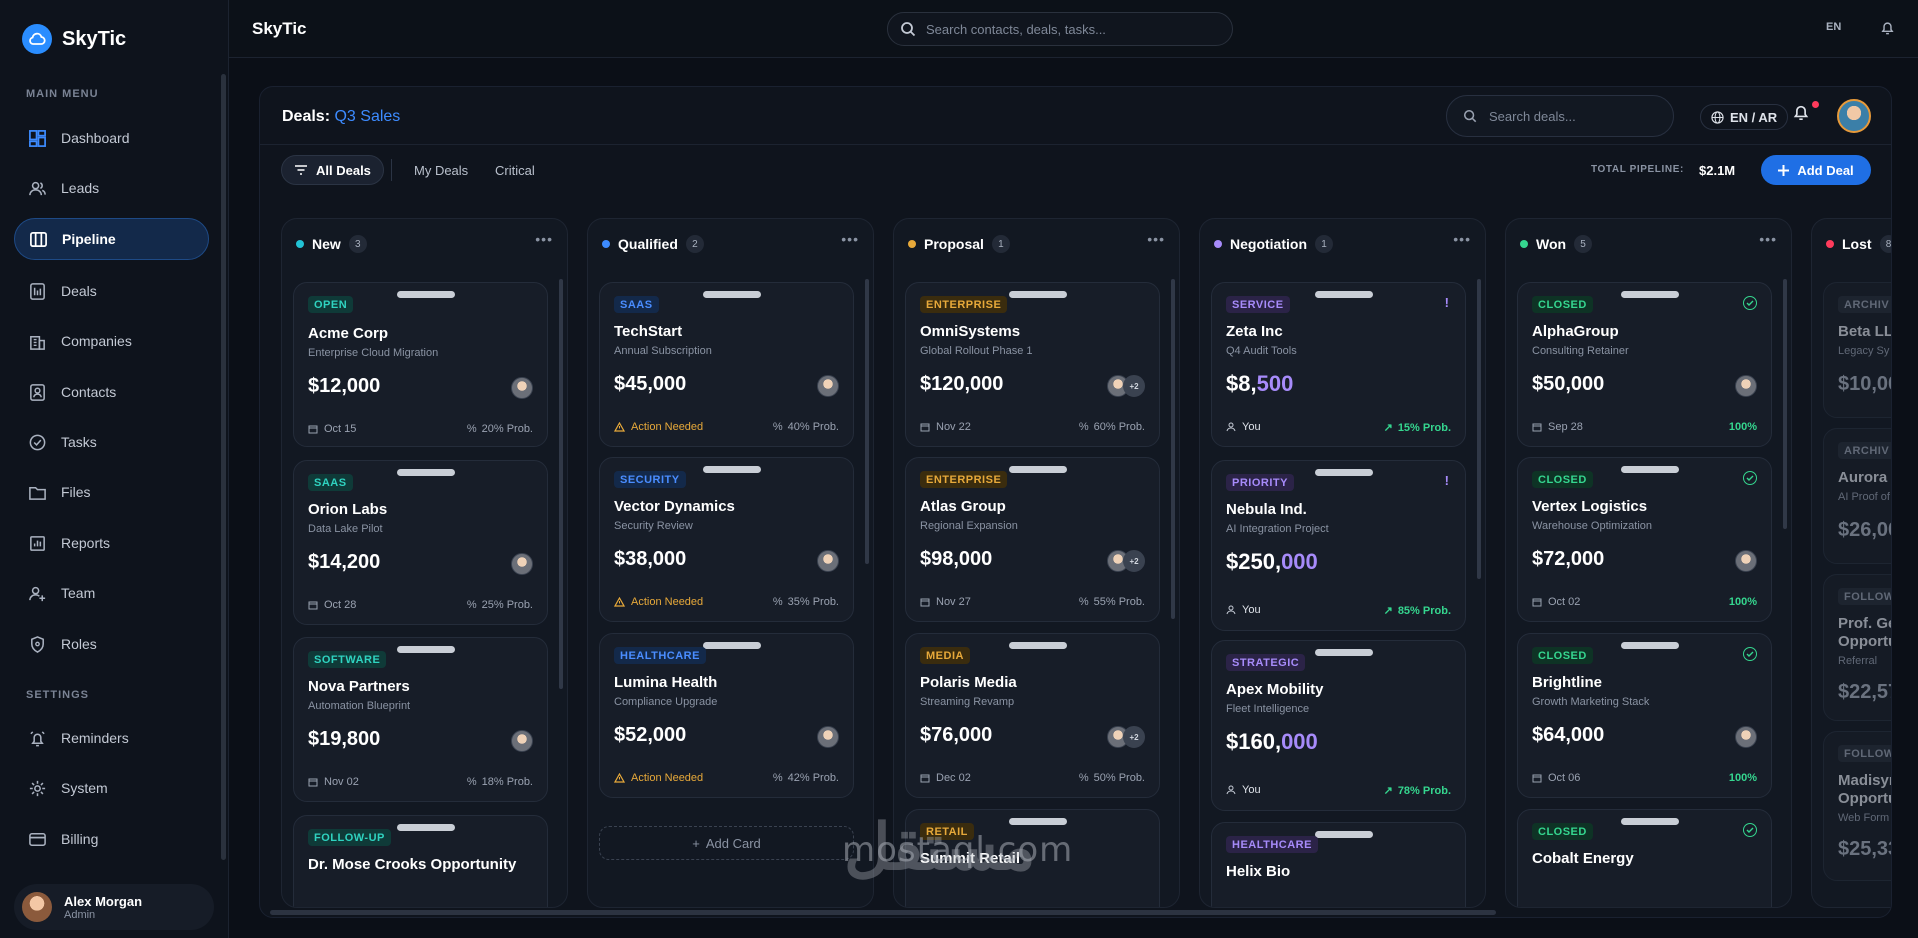 This screenshot has height=938, width=1918. Describe the element at coordinates (344, 386) in the screenshot. I see `deal-amount: $12,000` at that location.